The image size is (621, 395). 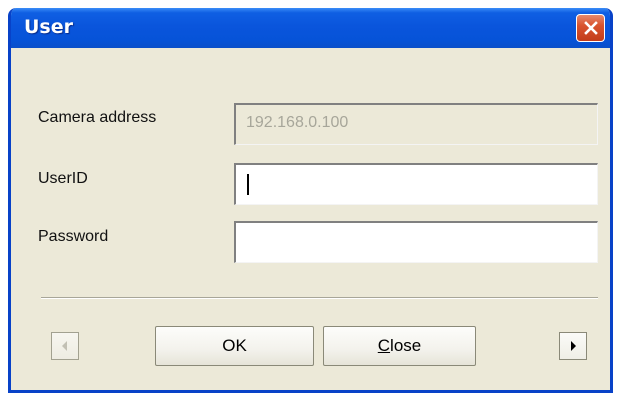 I want to click on camera-address-label: Camera address, so click(x=97, y=117).